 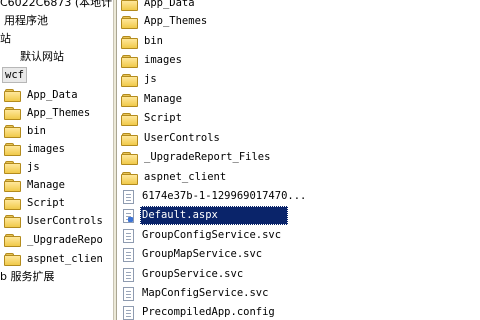 I want to click on tree-node-sites-label: 站, so click(x=5, y=38).